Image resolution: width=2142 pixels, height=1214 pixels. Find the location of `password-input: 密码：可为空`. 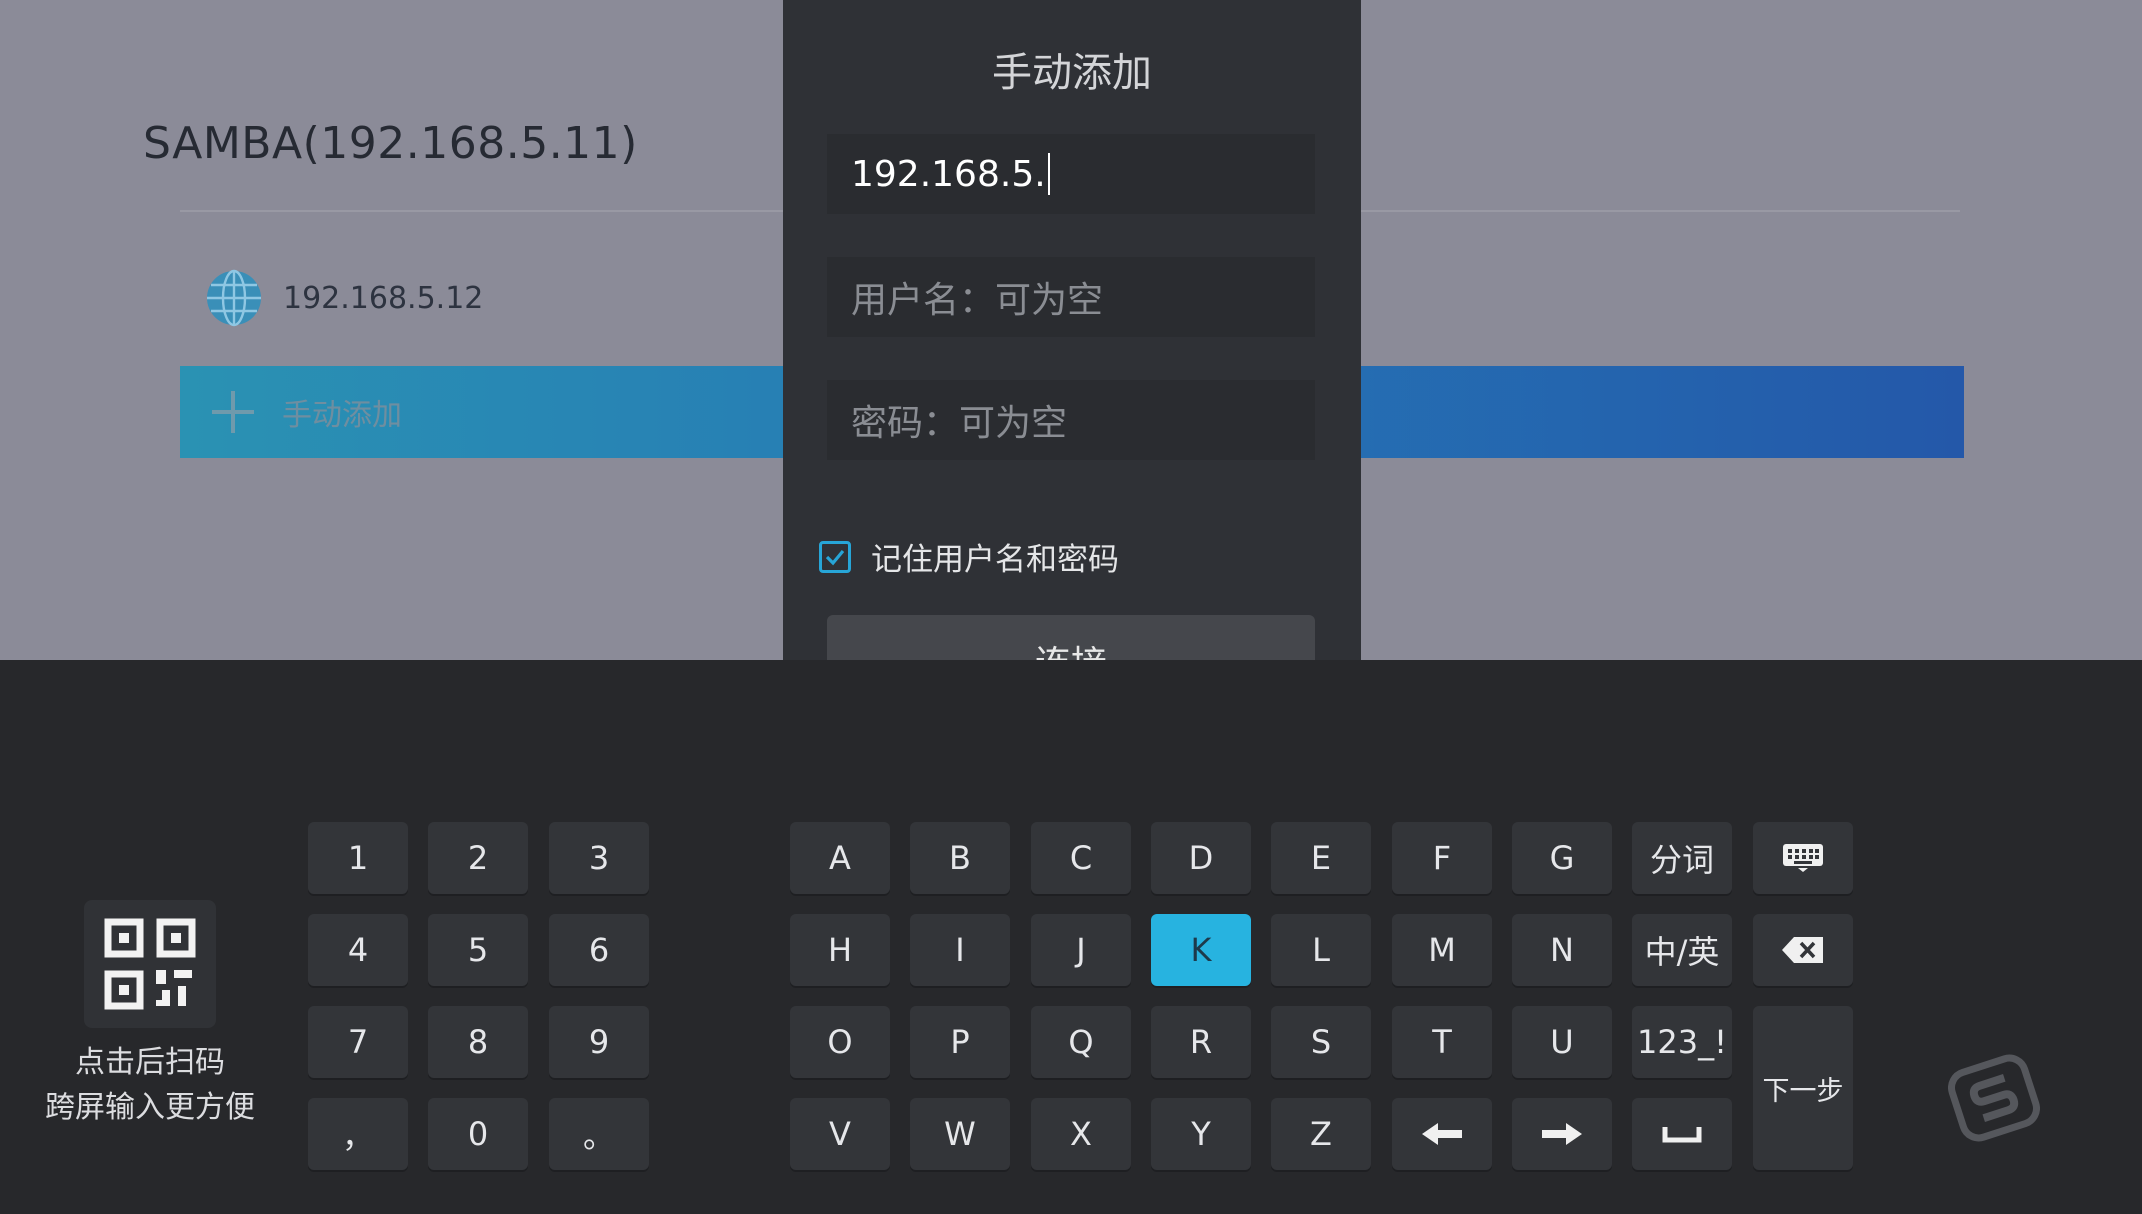

password-input: 密码：可为空 is located at coordinates (1071, 420).